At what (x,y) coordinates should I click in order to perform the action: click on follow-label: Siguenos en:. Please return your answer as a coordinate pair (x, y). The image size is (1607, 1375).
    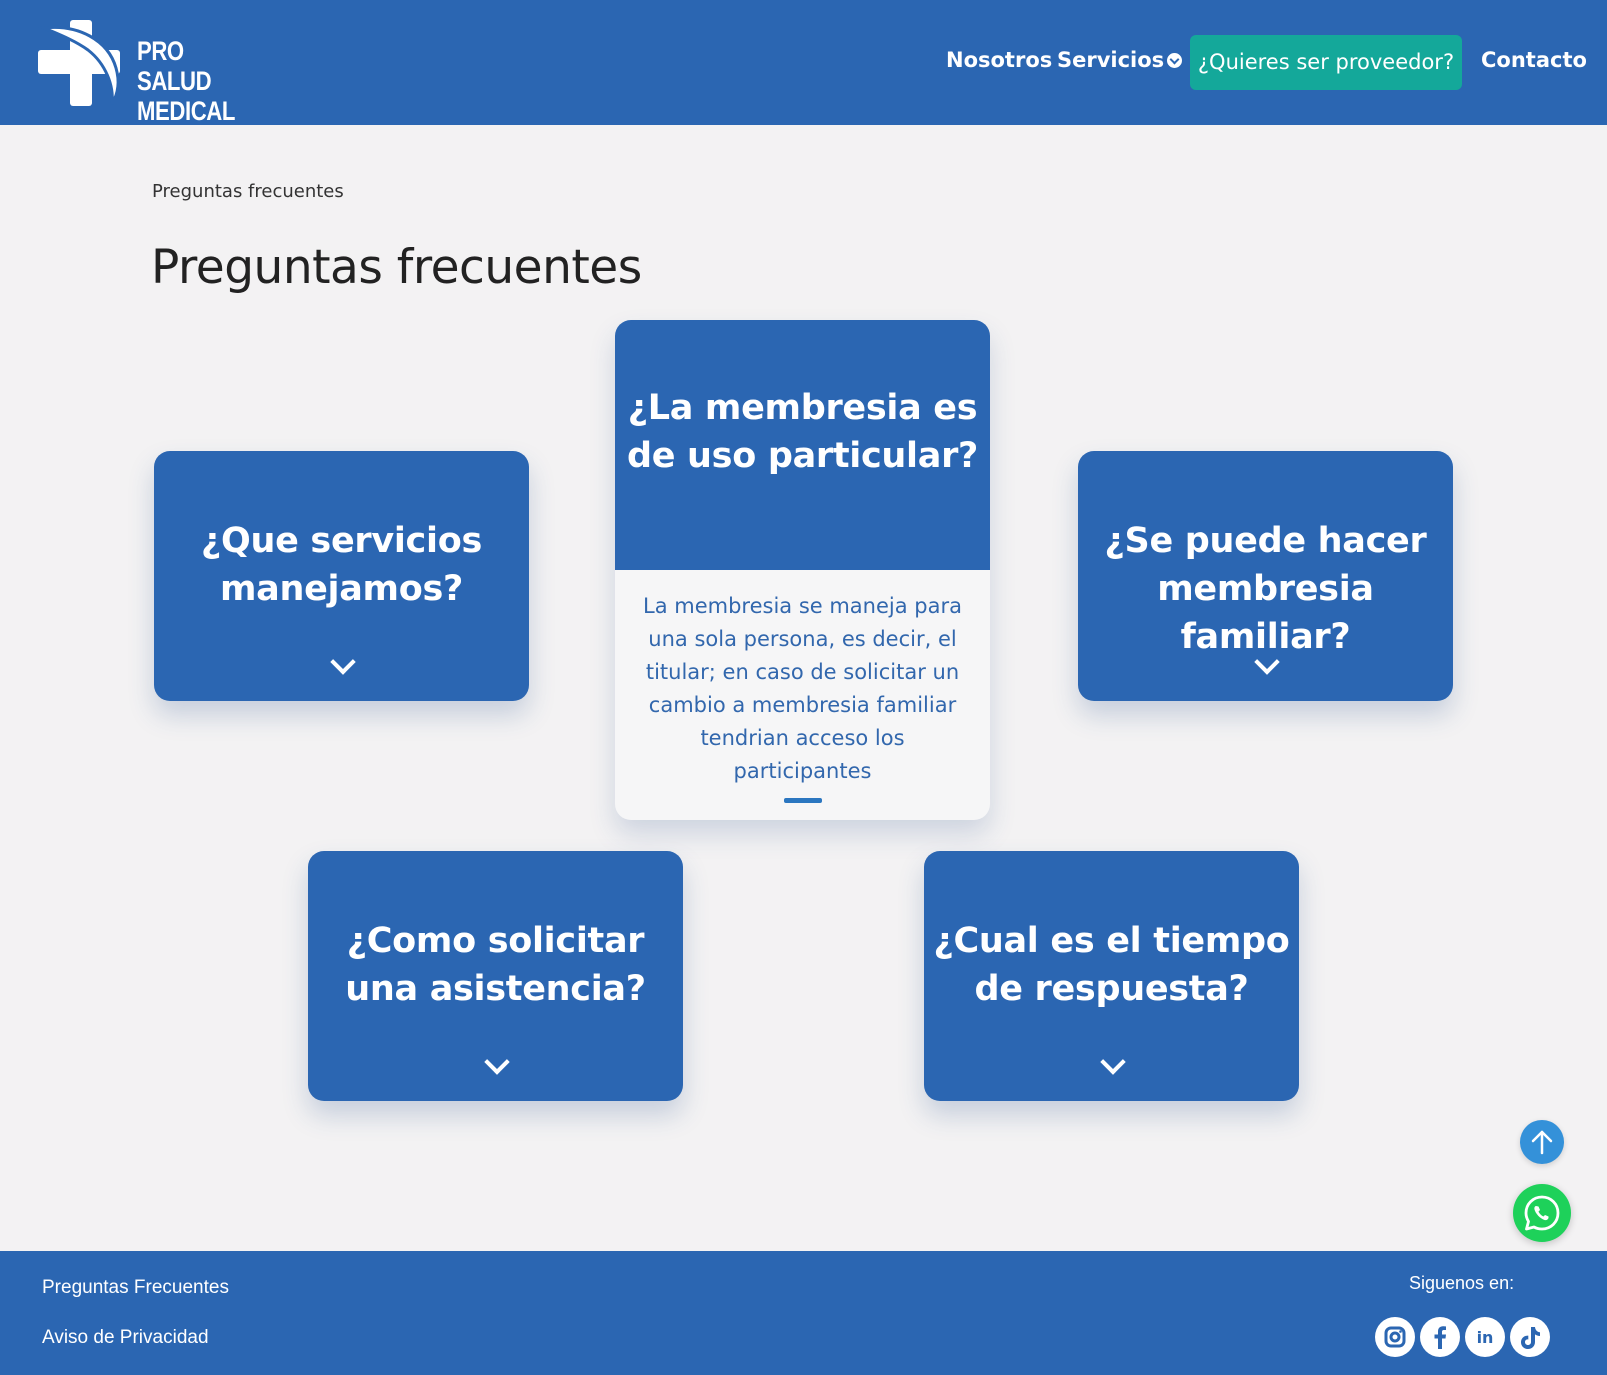
    Looking at the image, I should click on (1462, 1283).